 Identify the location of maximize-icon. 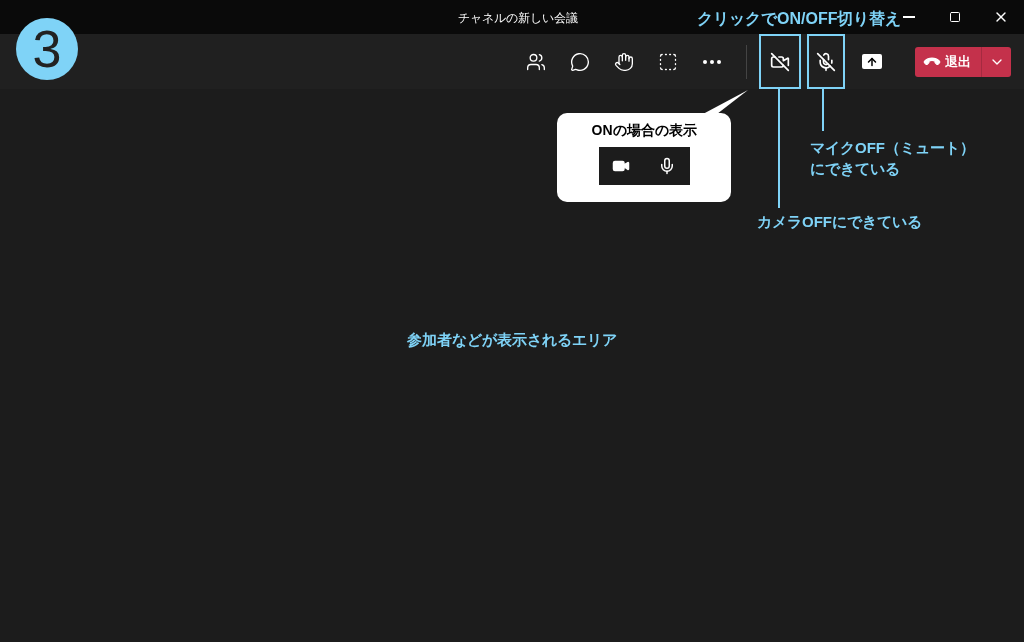
(955, 17).